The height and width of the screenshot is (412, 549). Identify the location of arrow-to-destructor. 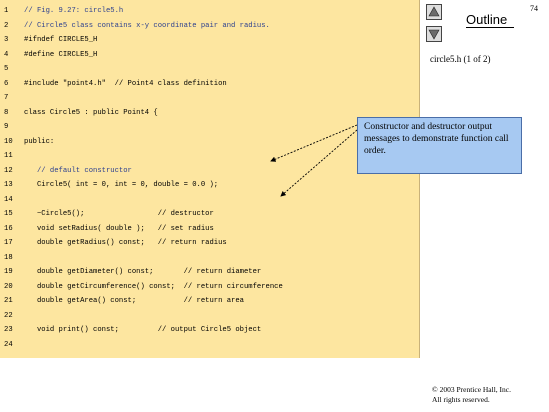
(319, 163).